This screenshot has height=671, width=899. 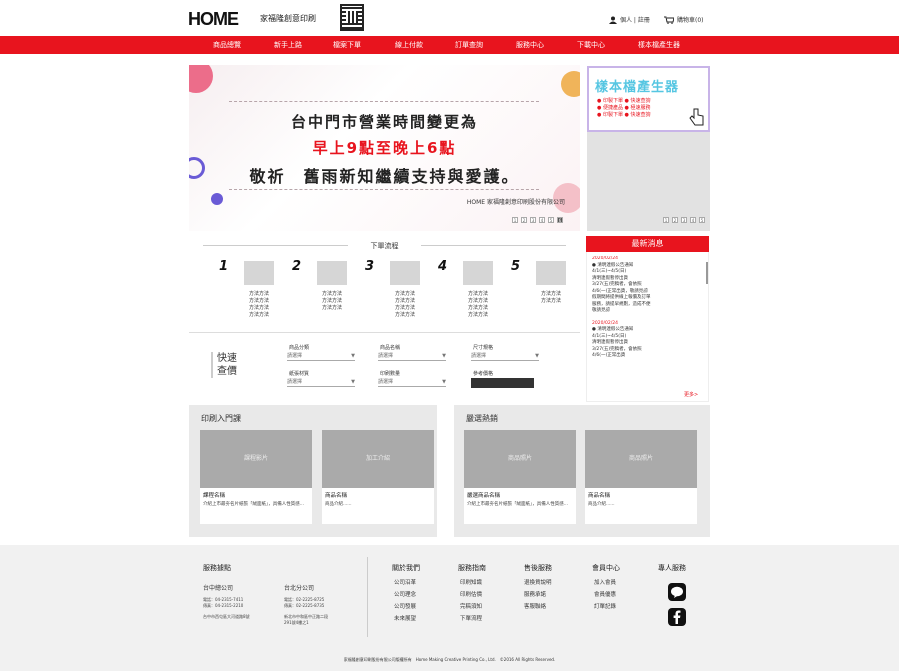 What do you see at coordinates (405, 583) in the screenshot?
I see `footer-link: 公司沿革` at bounding box center [405, 583].